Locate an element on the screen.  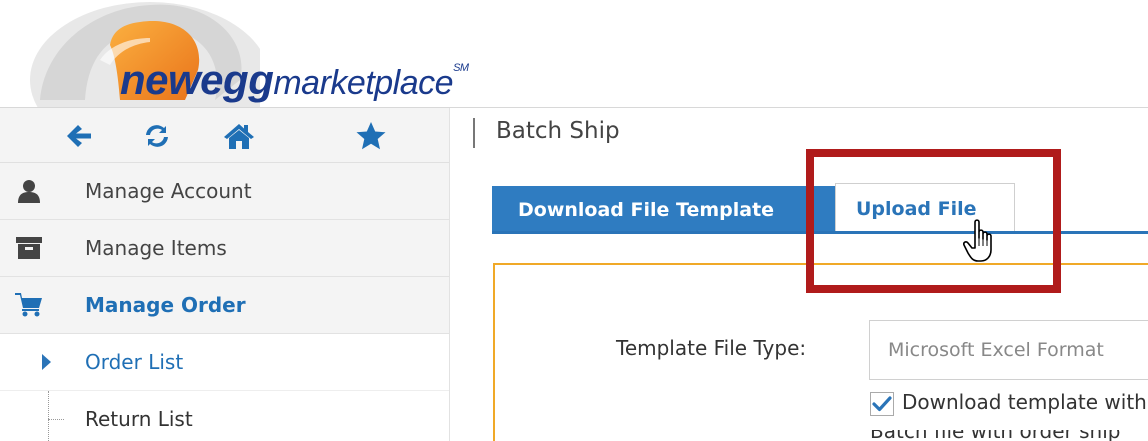
sidebar-item-manage-order: Manage Order is located at coordinates (224, 305).